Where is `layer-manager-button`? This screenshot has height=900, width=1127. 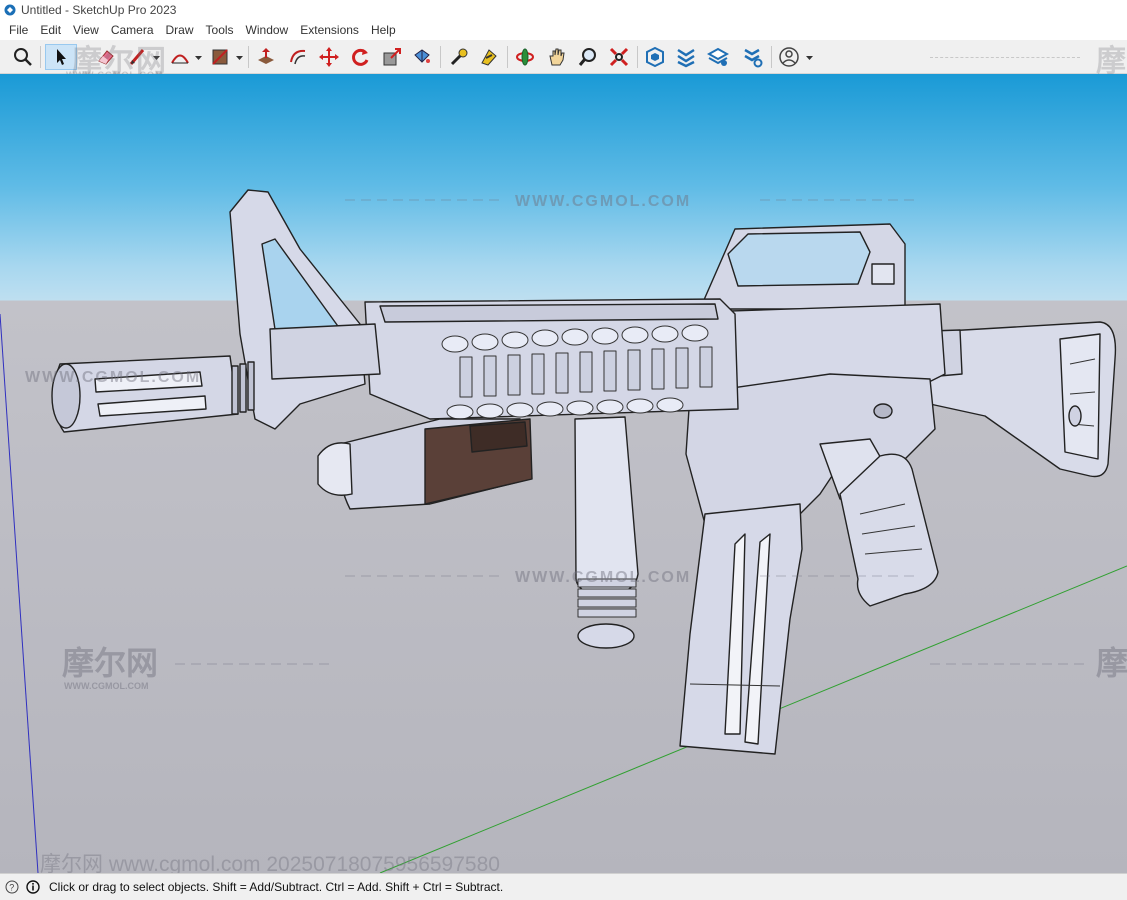 layer-manager-button is located at coordinates (718, 57).